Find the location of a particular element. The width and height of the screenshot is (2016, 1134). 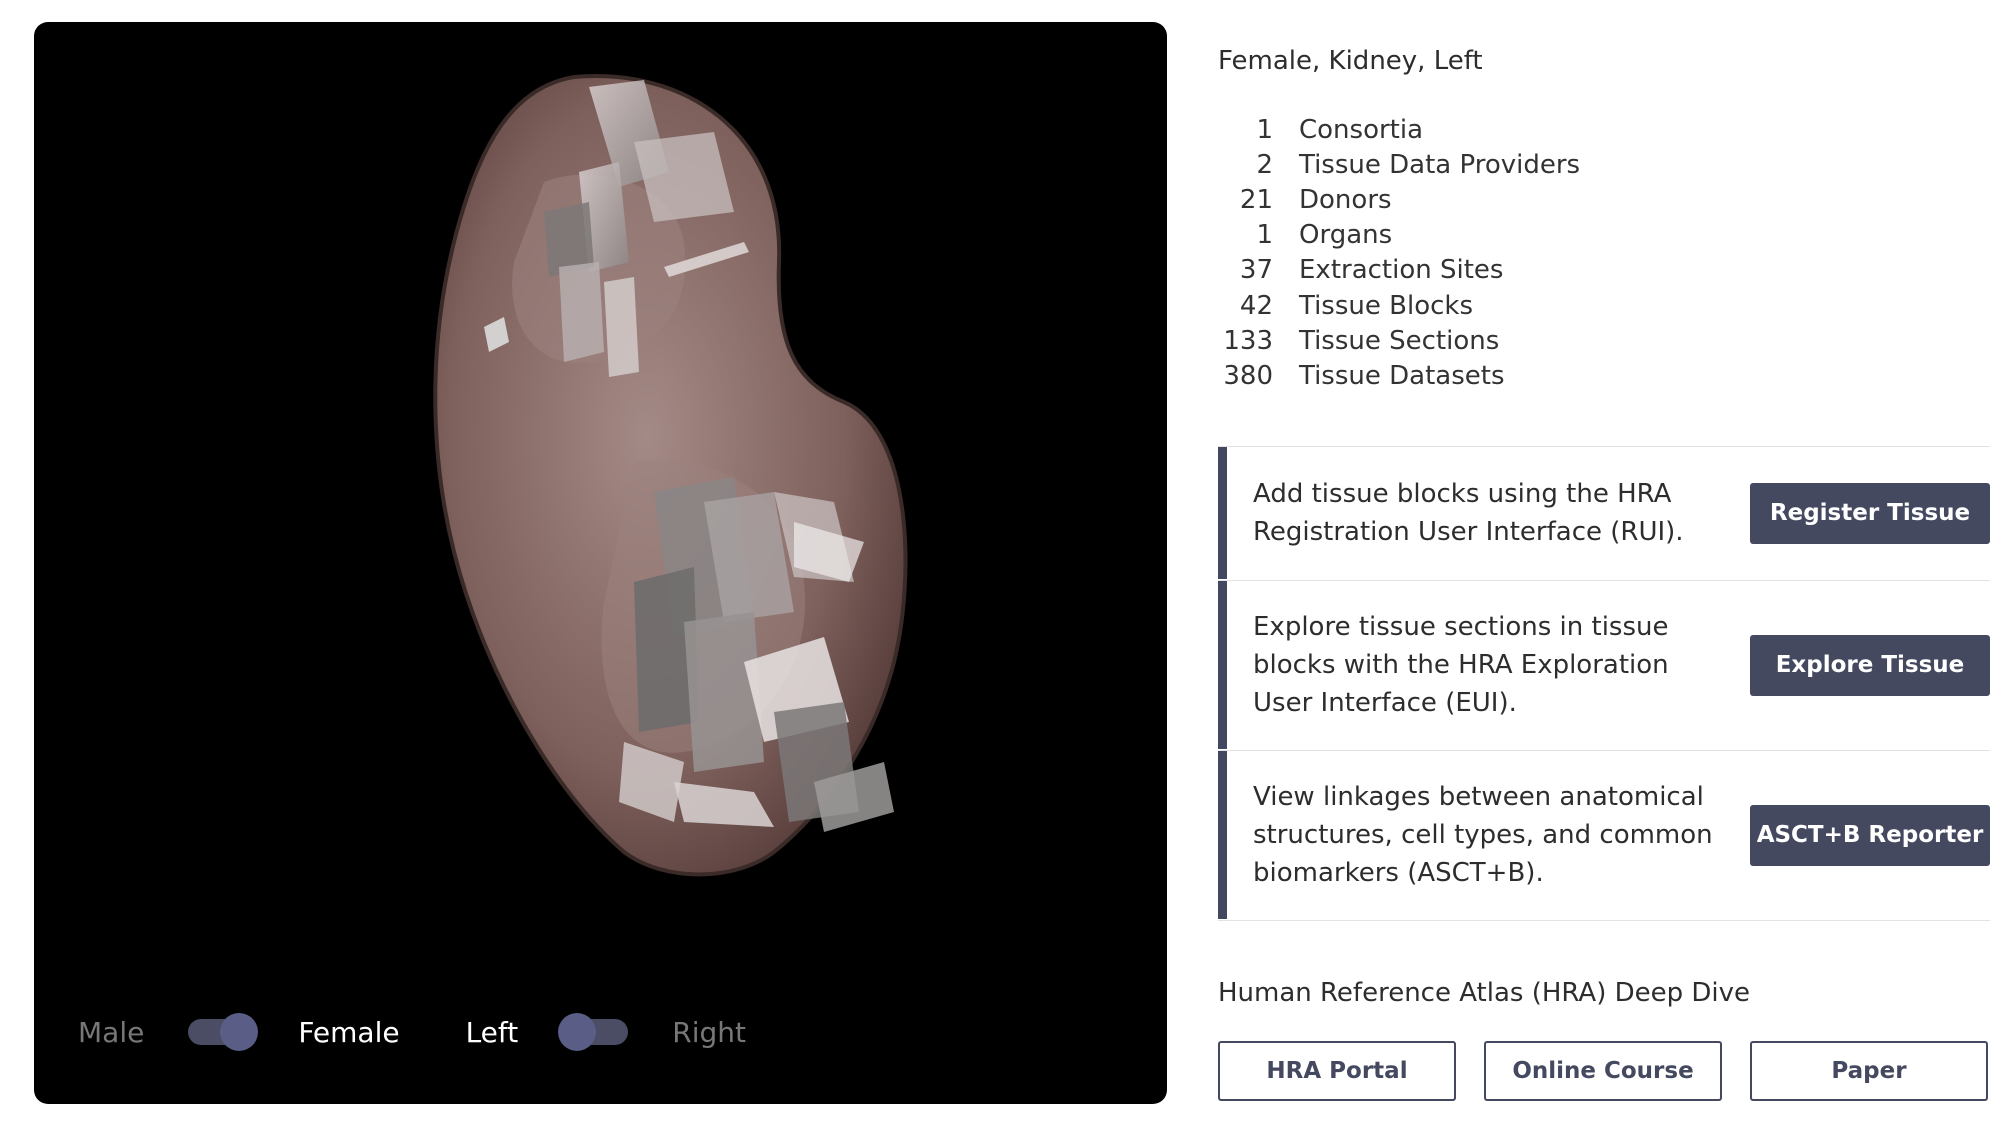

right-label: Right is located at coordinates (709, 1032).